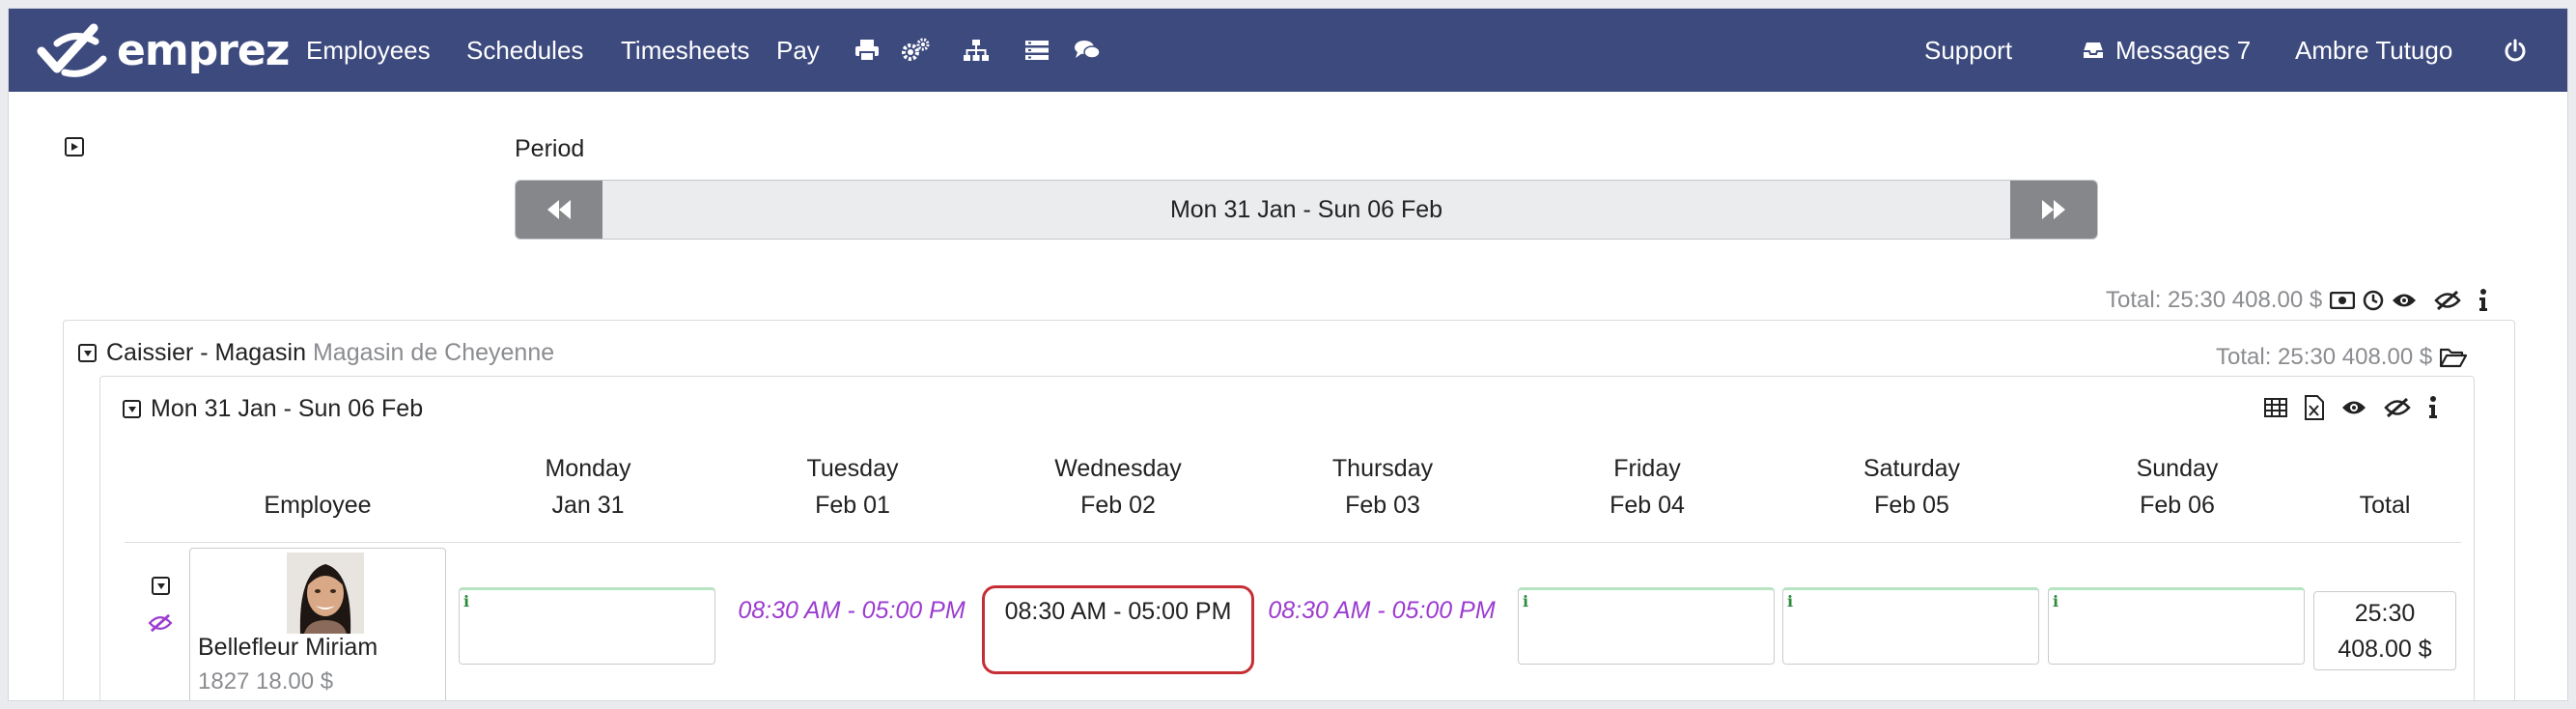 The width and height of the screenshot is (2576, 709). I want to click on day-date: Feb 06, so click(2178, 505).